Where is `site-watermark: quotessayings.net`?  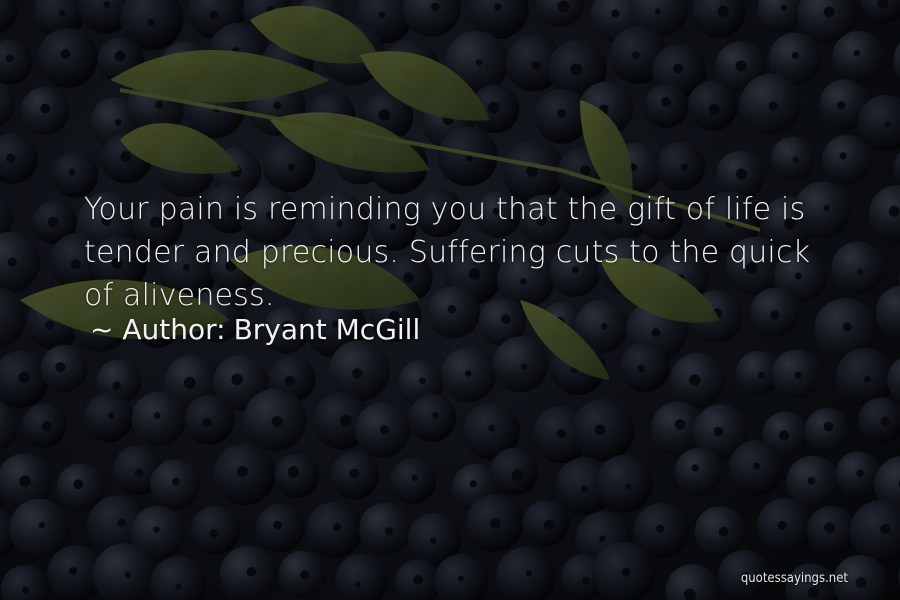
site-watermark: quotessayings.net is located at coordinates (794, 578).